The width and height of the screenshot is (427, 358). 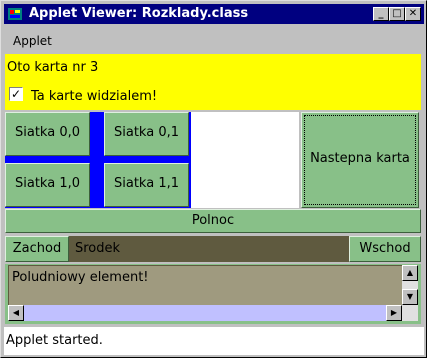 I want to click on title-bar: Applet Viewer: Rozklady.class _ □ ✕, so click(x=214, y=14).